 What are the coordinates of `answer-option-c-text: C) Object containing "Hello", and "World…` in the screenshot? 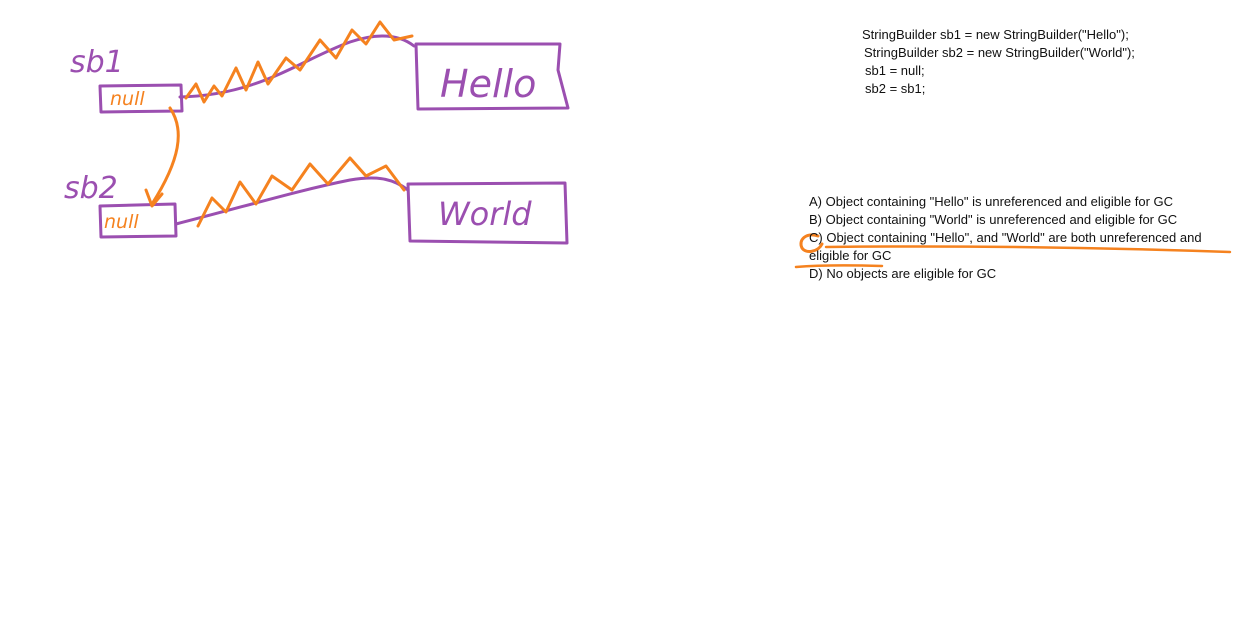 It's located at (1005, 246).